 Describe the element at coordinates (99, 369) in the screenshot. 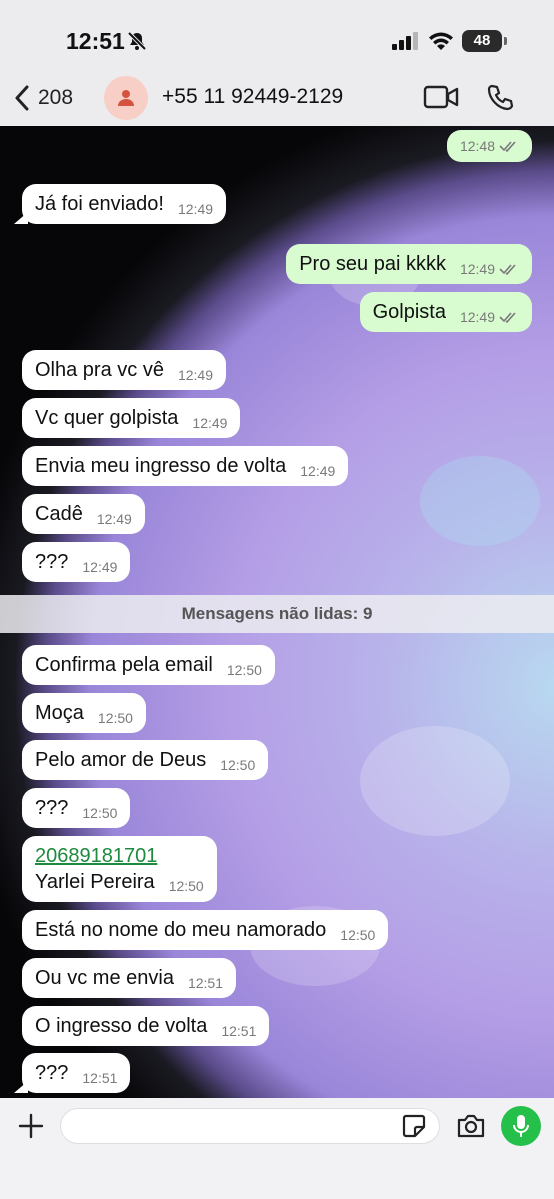

I see `message-text: Olha pra vc vê` at that location.